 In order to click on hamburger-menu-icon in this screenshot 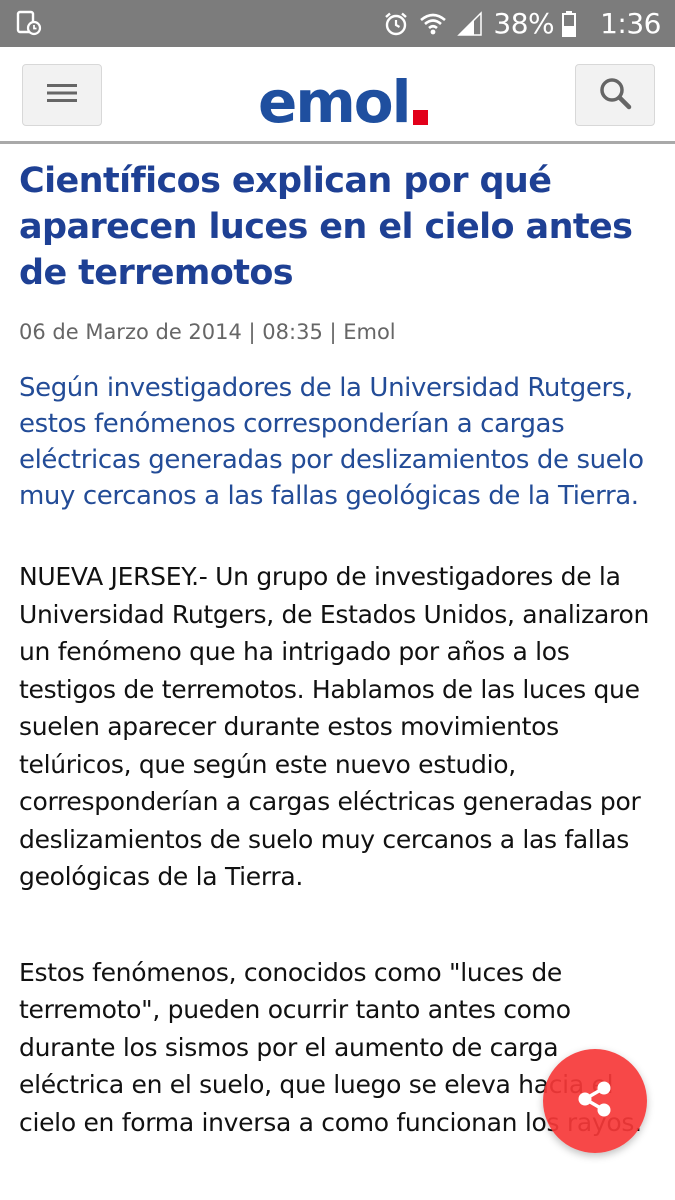, I will do `click(62, 95)`.